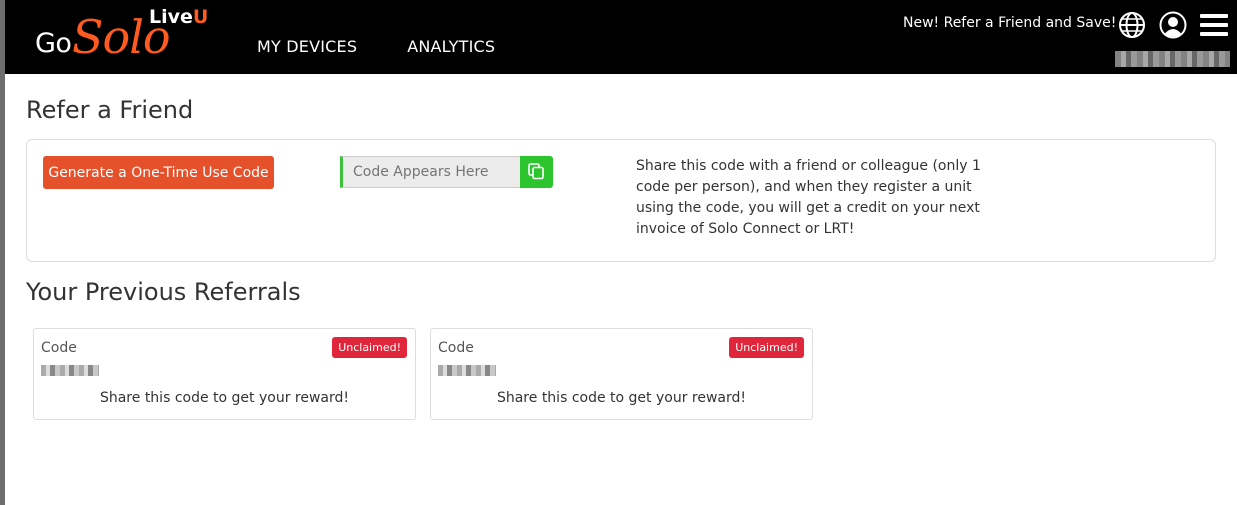 The width and height of the screenshot is (1237, 505). I want to click on previous-referrals-title: Your Previous Referrals, so click(163, 292).